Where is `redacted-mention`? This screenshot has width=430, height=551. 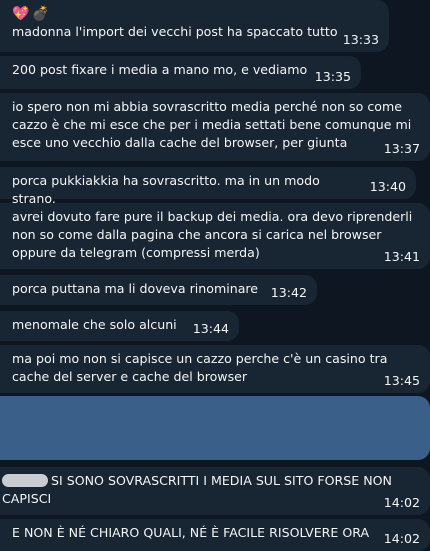
redacted-mention is located at coordinates (25, 480).